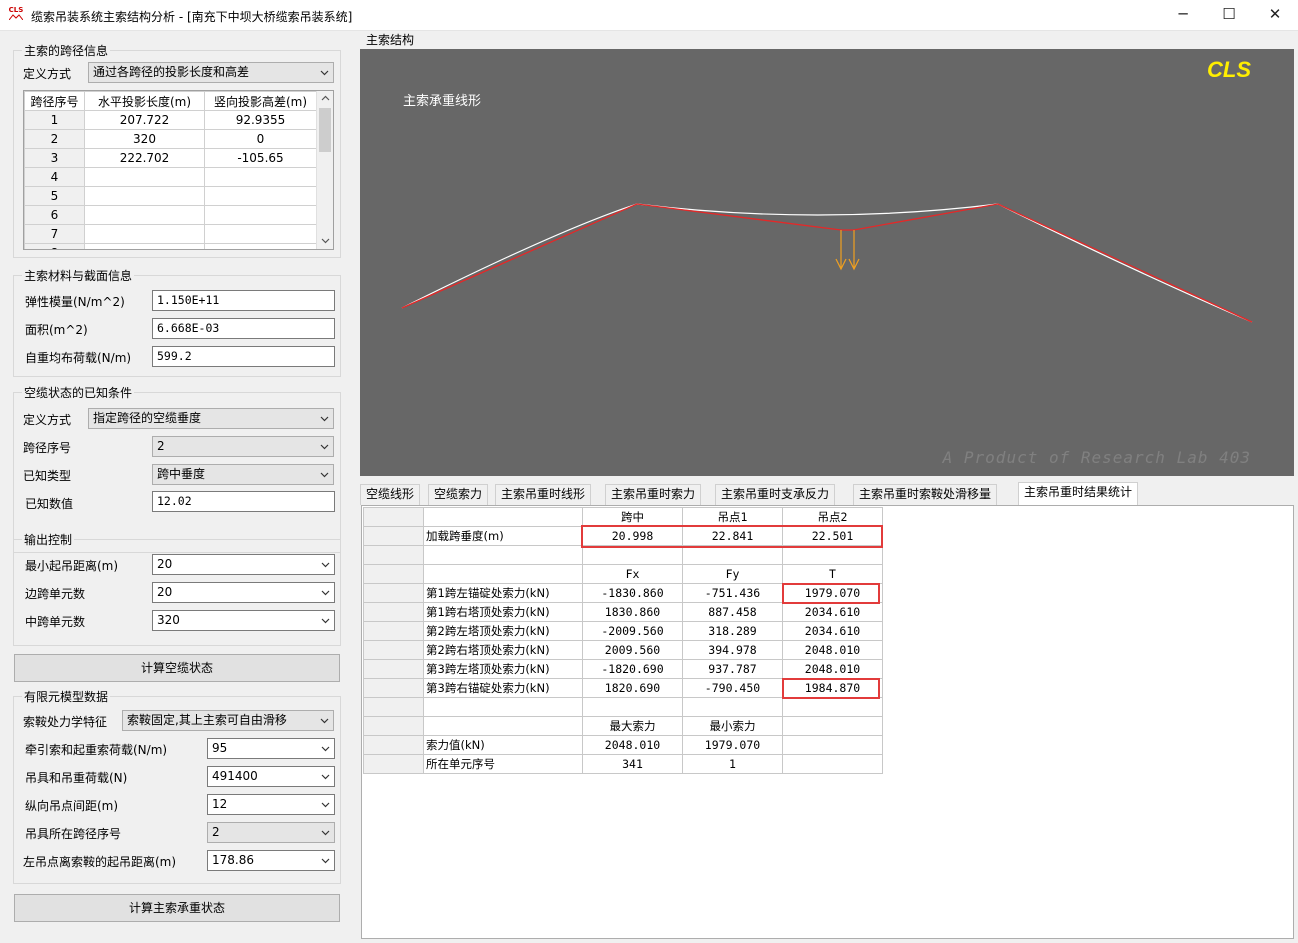 This screenshot has height=943, width=1298. Describe the element at coordinates (144, 139) in the screenshot. I see `span-grid-cell: 320` at that location.